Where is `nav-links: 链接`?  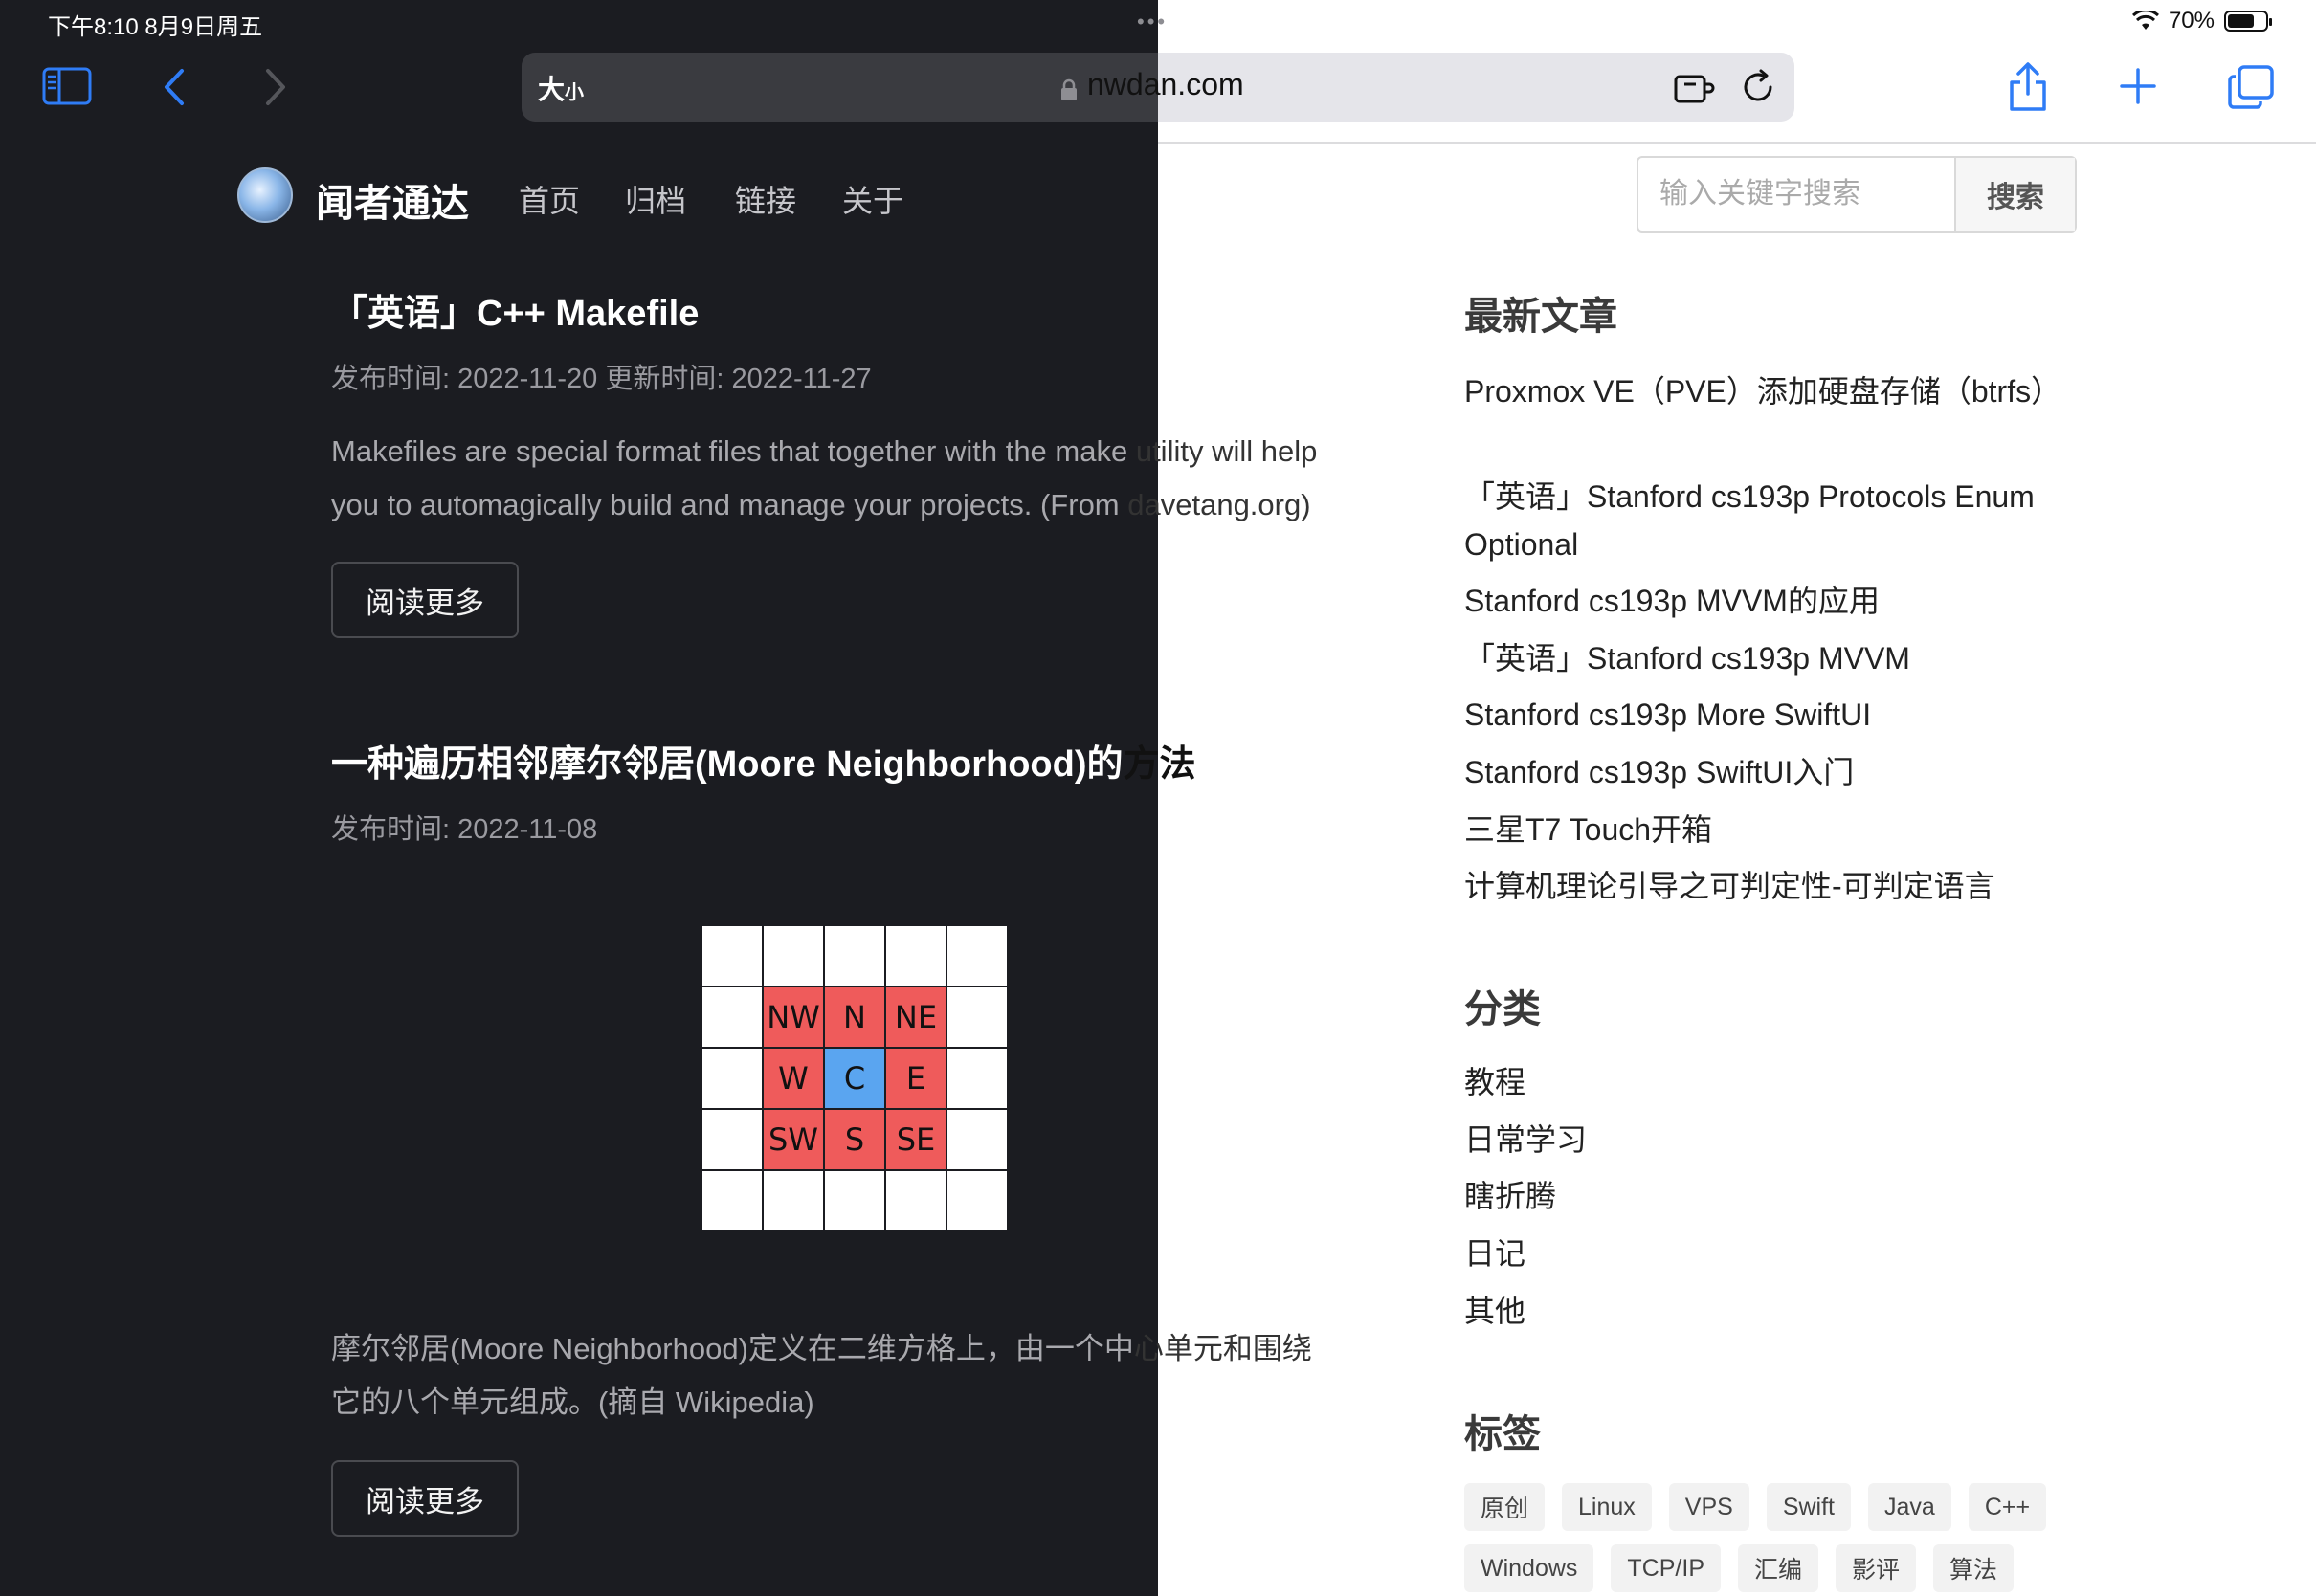 nav-links: 链接 is located at coordinates (765, 199).